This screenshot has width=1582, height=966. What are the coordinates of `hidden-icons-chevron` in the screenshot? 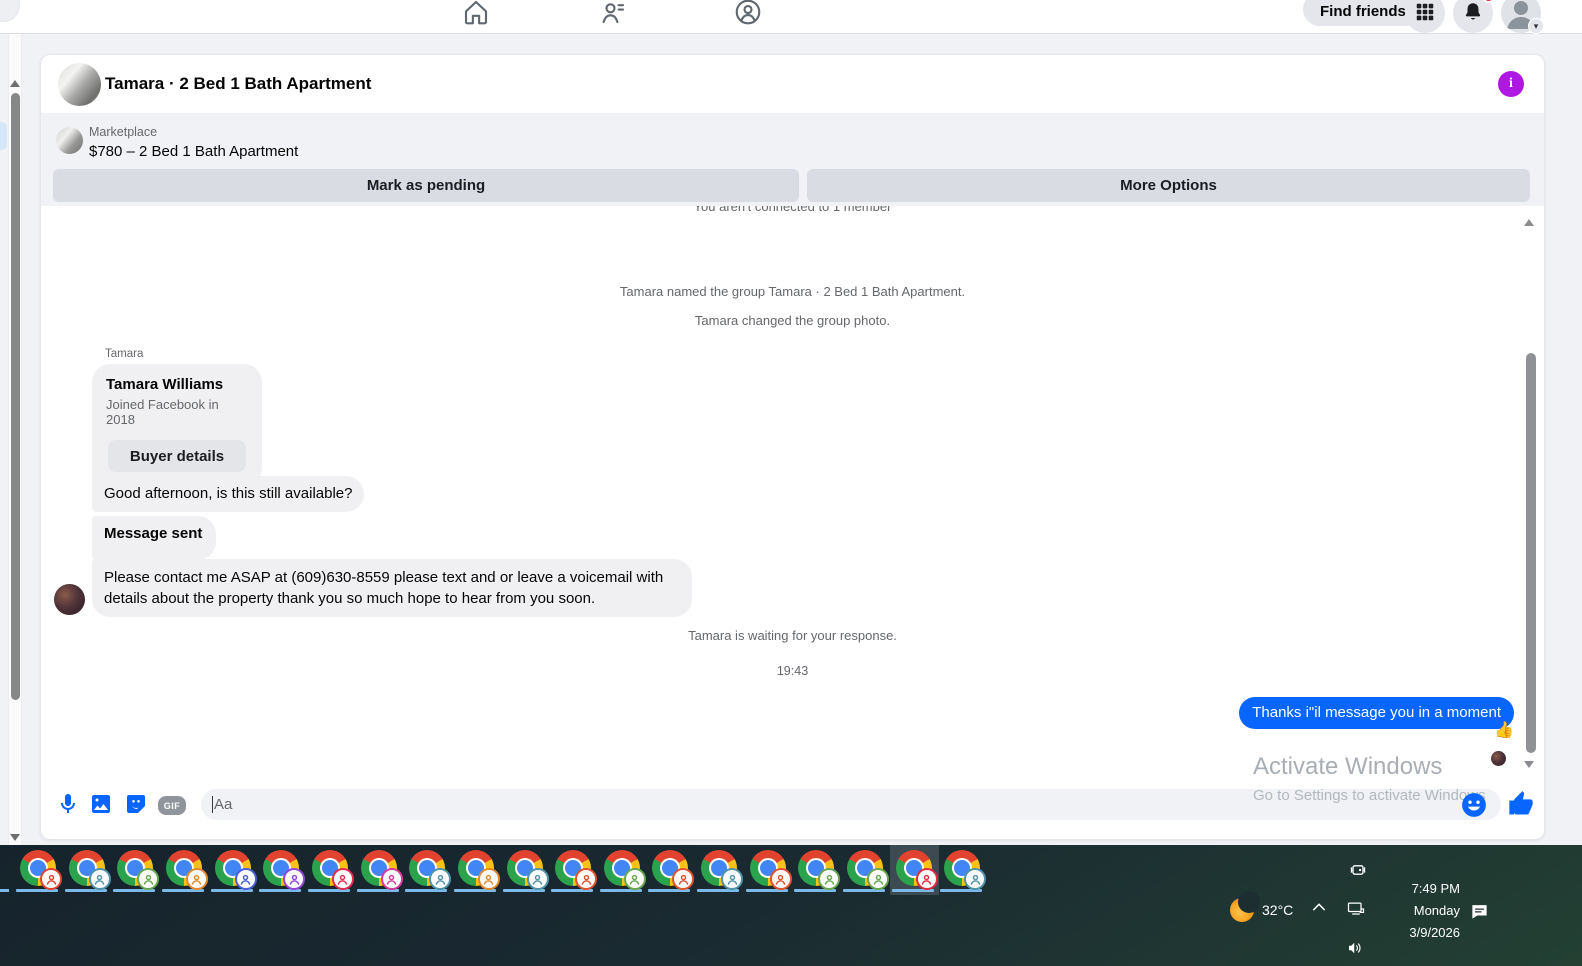 It's located at (1319, 907).